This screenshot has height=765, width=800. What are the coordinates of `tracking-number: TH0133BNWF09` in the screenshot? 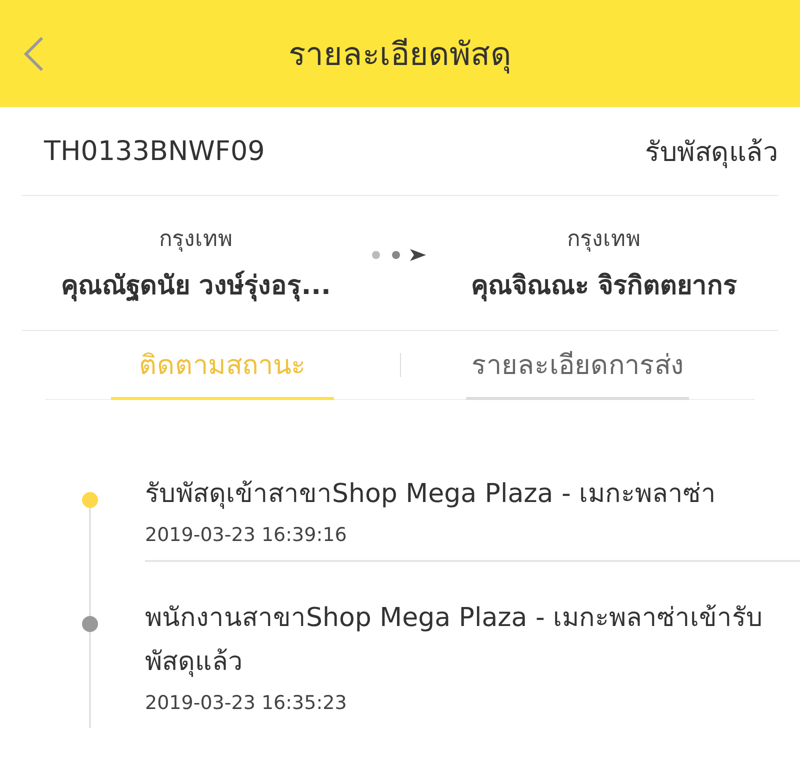 It's located at (153, 151).